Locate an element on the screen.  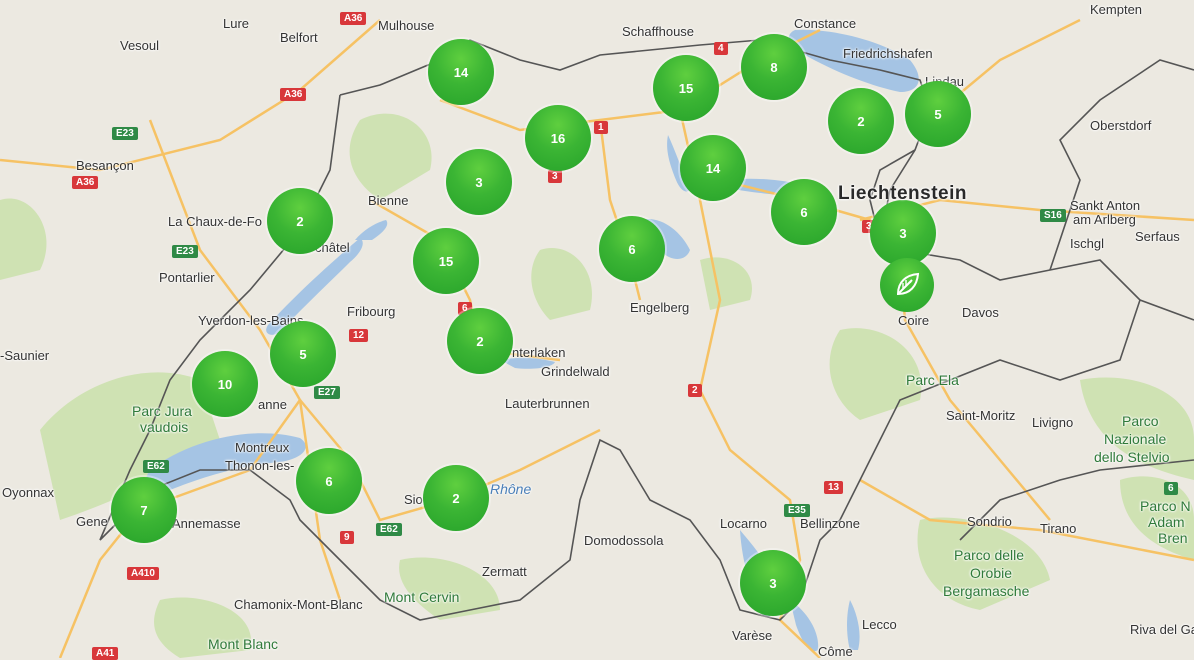
cluster-marker-c11: 3 is located at coordinates (903, 233).